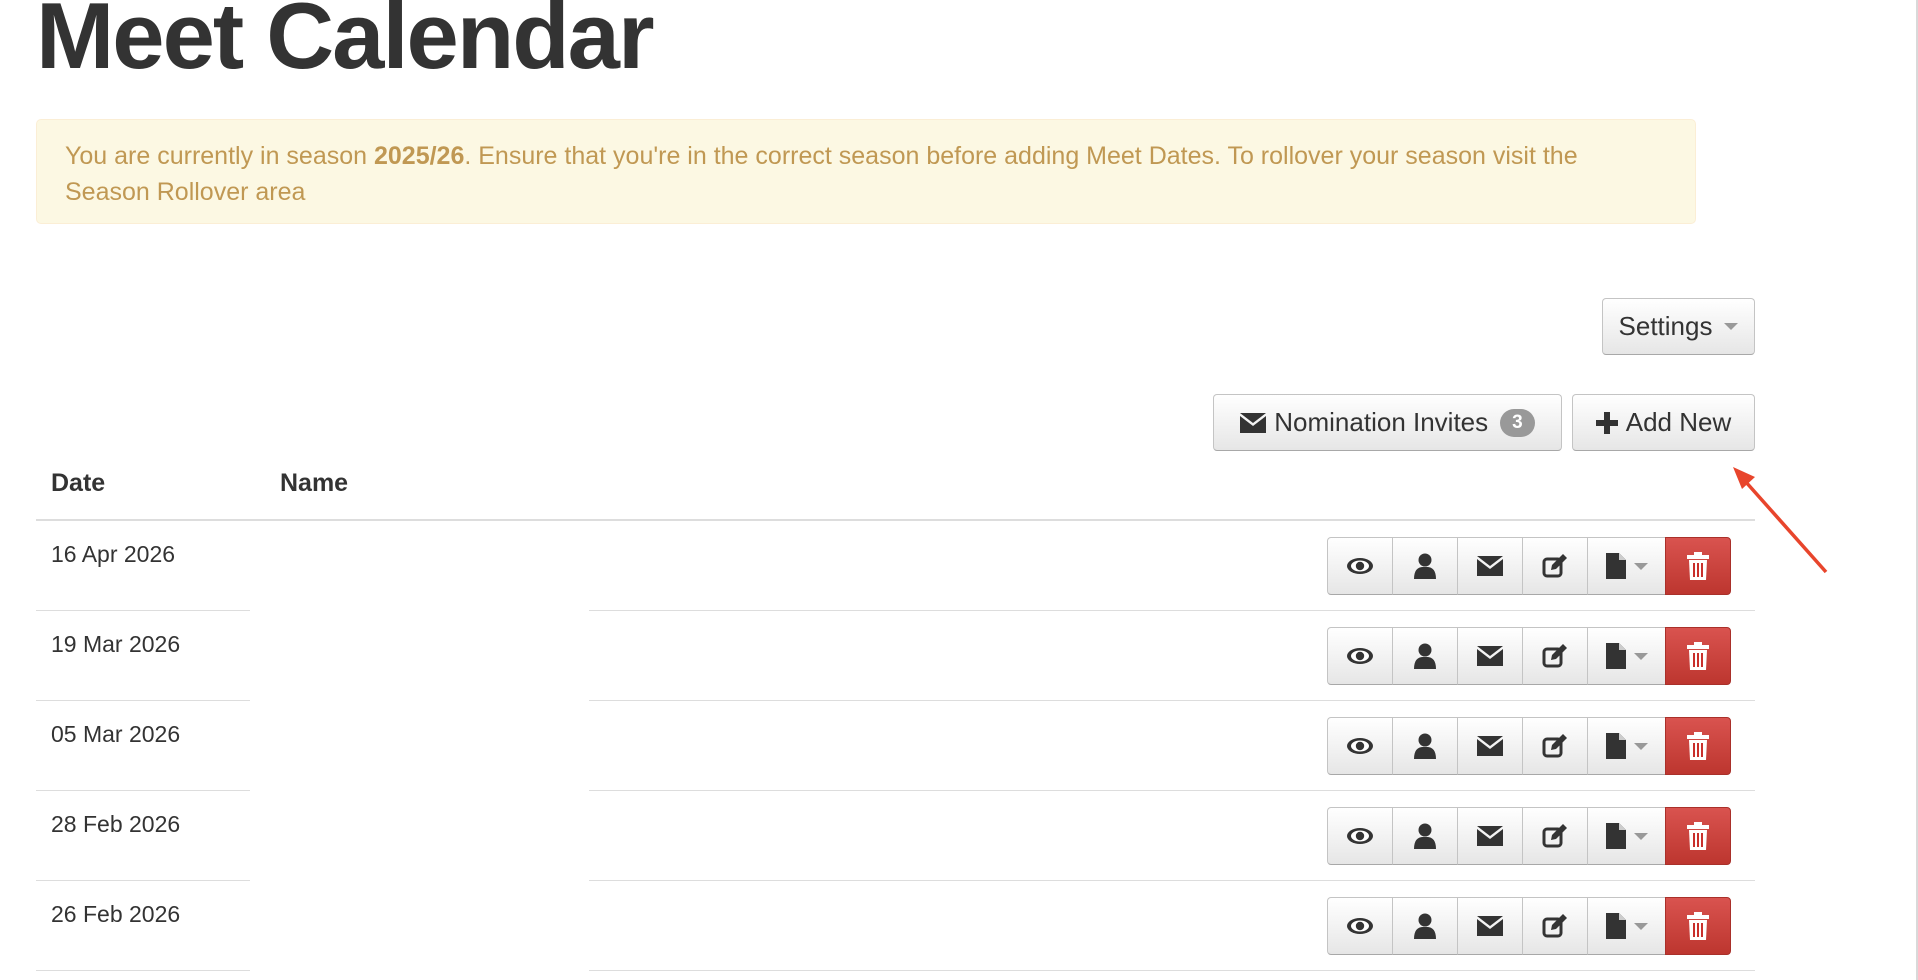 The height and width of the screenshot is (980, 1918). What do you see at coordinates (116, 824) in the screenshot?
I see `row-date: 28 Feb 2026` at bounding box center [116, 824].